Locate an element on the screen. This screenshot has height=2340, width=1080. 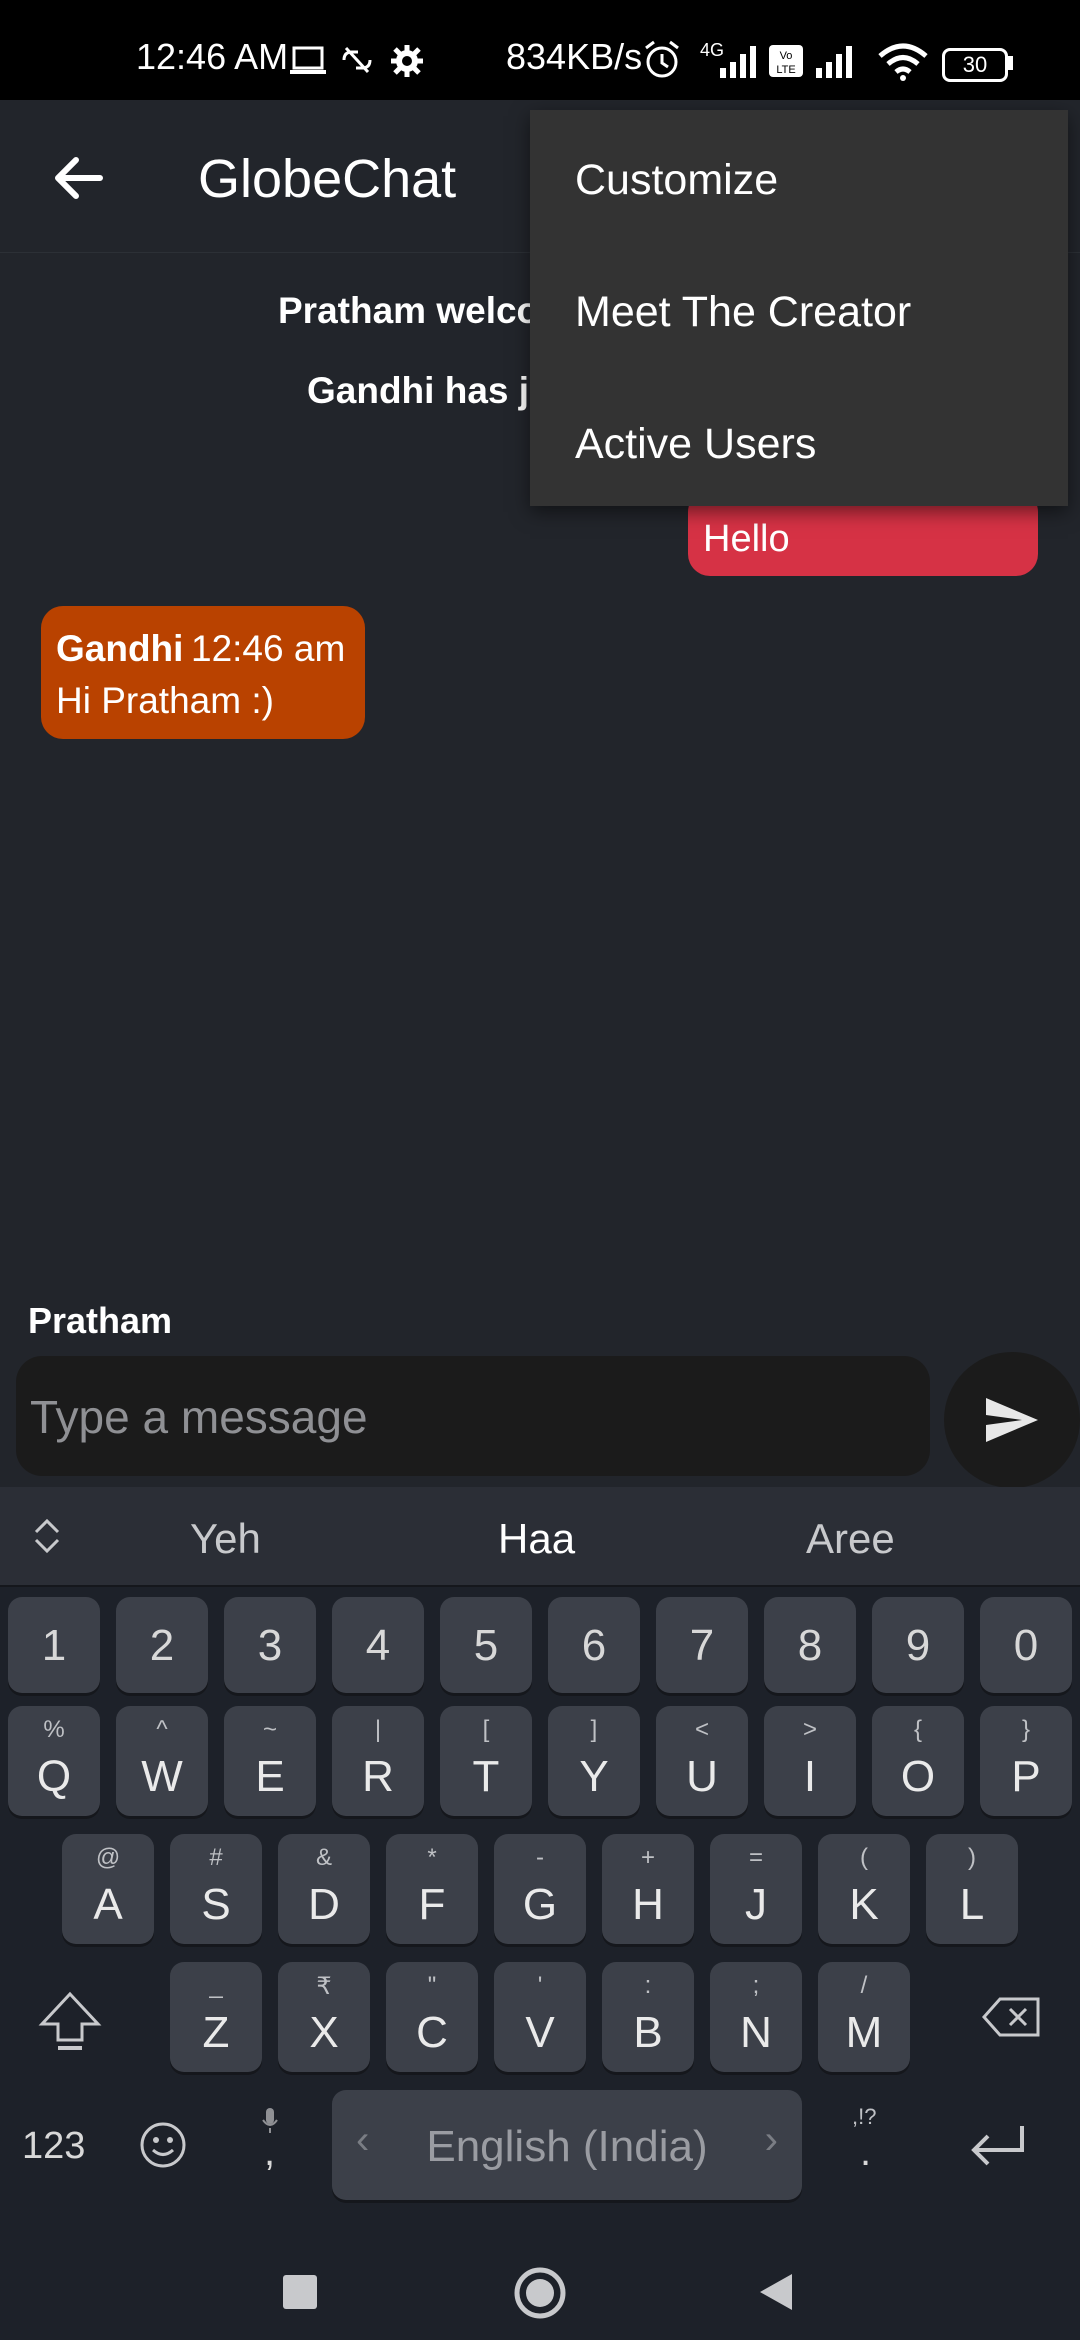
key-label: S is located at coordinates (216, 1904).